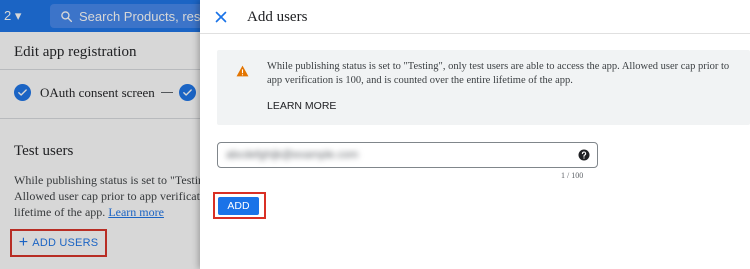  Describe the element at coordinates (584, 155) in the screenshot. I see `help-icon` at that location.